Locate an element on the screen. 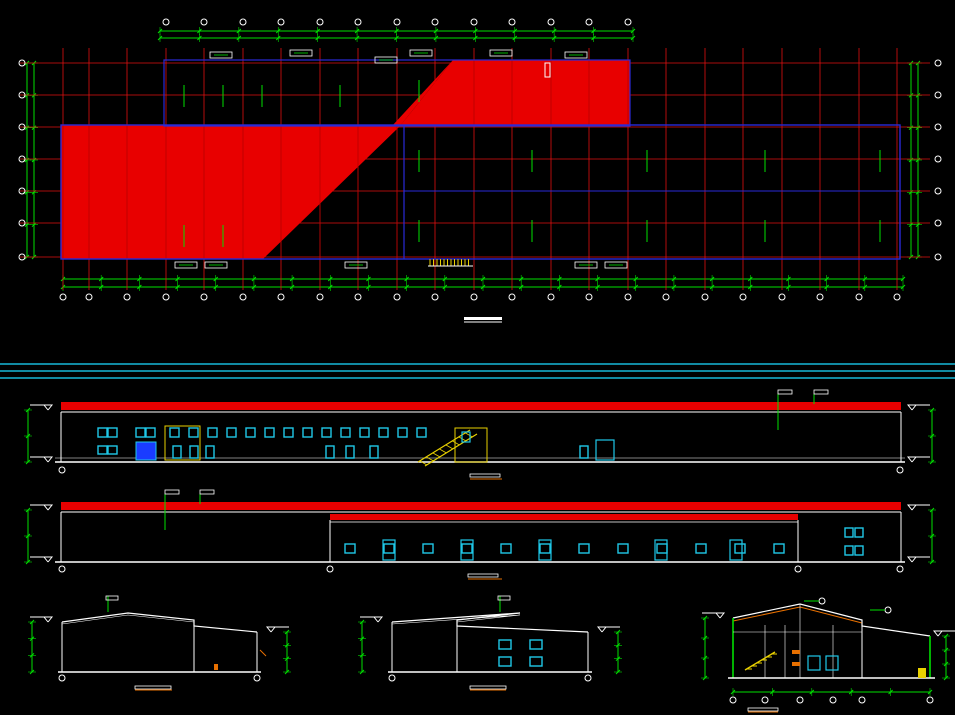  elevation-door is located at coordinates (146, 451).